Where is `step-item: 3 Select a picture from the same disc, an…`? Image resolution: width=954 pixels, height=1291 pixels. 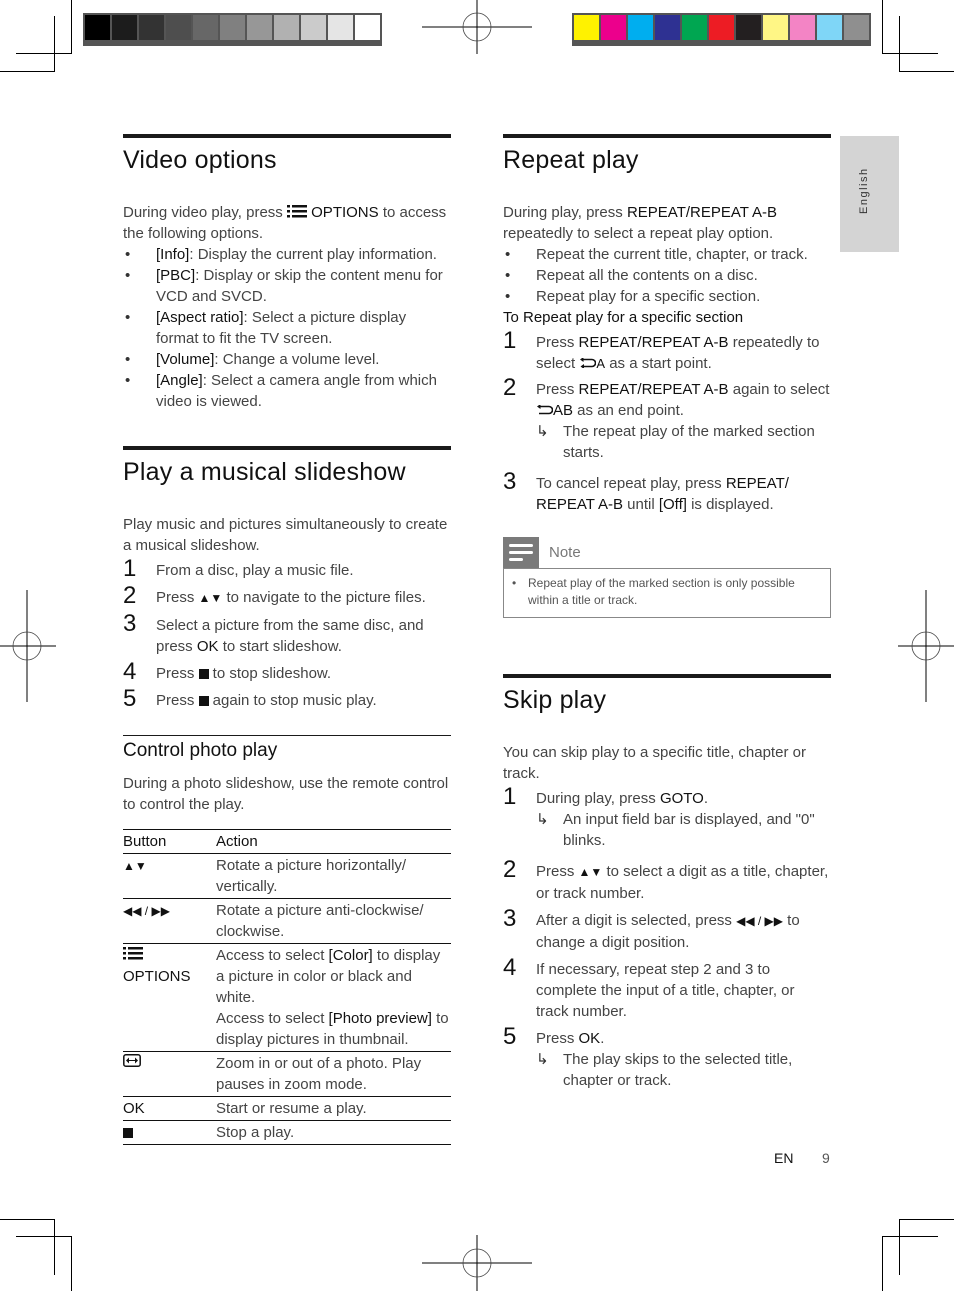
step-item: 3 Select a picture from the same disc, an… is located at coordinates (273, 632).